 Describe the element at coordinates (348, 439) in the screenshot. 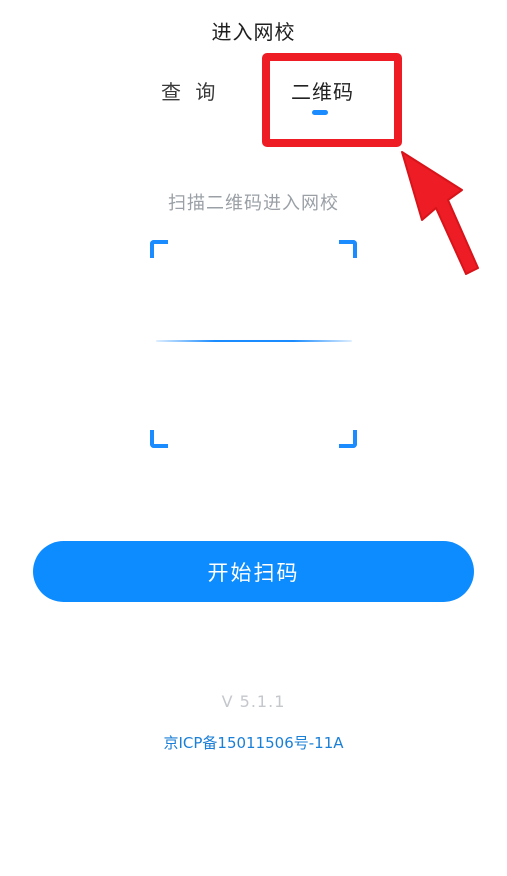

I see `viewfinder-corner-bottom-right` at that location.